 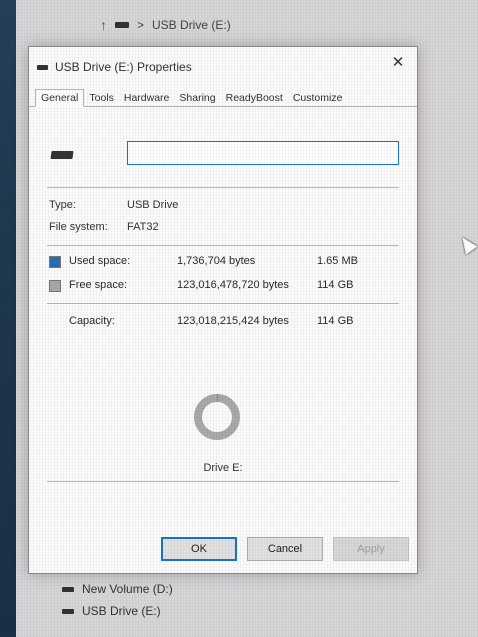 What do you see at coordinates (60, 98) in the screenshot?
I see `tab-general: General` at bounding box center [60, 98].